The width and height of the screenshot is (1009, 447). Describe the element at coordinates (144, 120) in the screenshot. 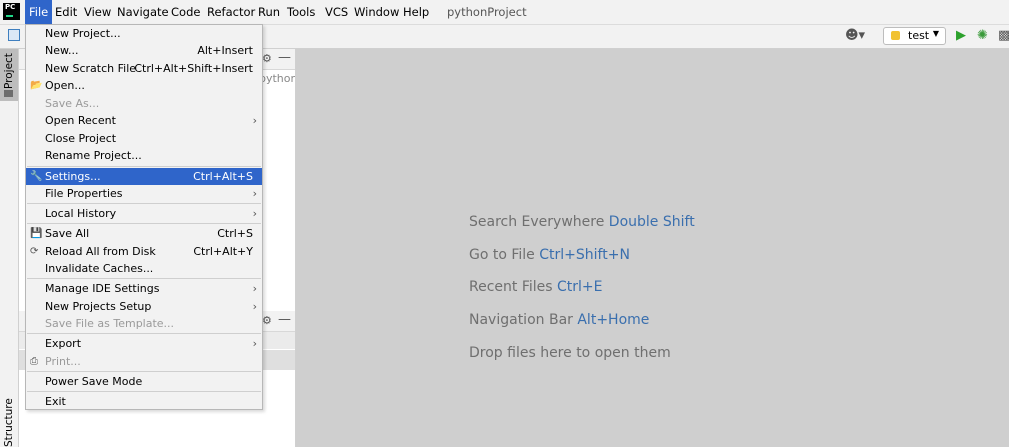

I see `menu-open-recent: Open Recent ›` at that location.